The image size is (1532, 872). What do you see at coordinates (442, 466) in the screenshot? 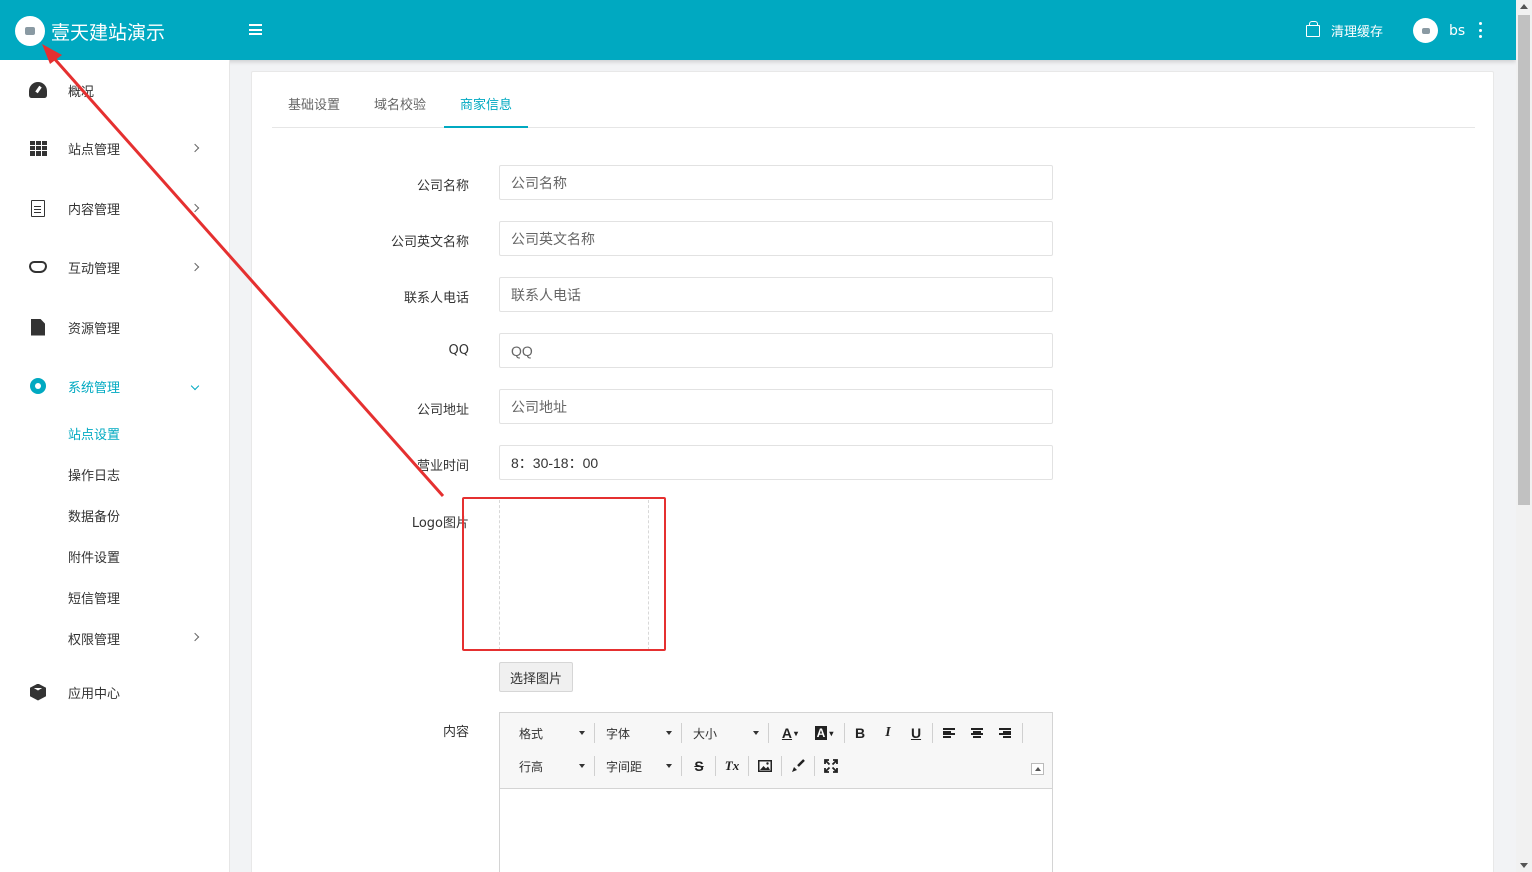
I see `business-hours-label: 营业时间` at bounding box center [442, 466].